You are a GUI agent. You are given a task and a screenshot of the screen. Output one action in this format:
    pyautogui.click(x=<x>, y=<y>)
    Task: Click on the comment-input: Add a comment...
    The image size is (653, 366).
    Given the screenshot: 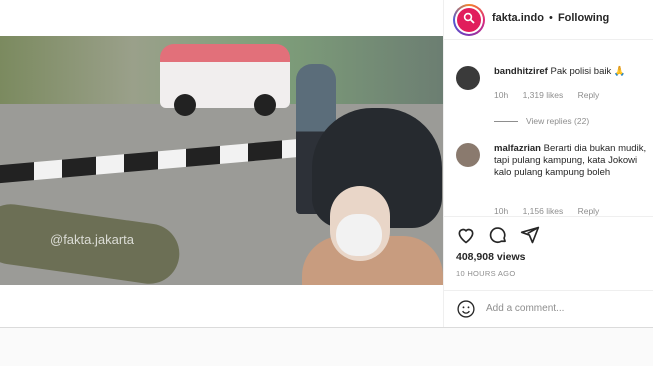 What is the action you would take?
    pyautogui.click(x=525, y=308)
    